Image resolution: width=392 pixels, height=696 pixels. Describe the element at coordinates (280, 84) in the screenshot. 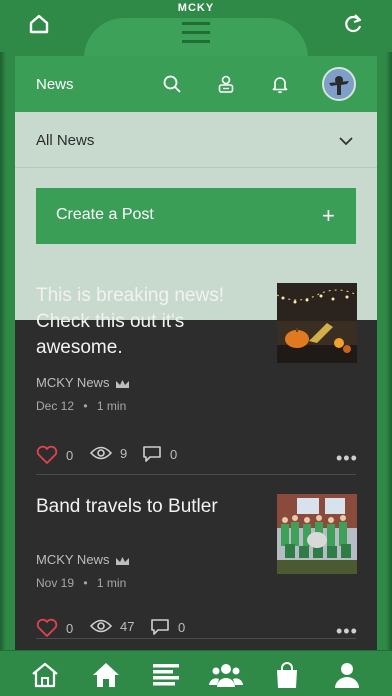

I see `bell-icon` at that location.